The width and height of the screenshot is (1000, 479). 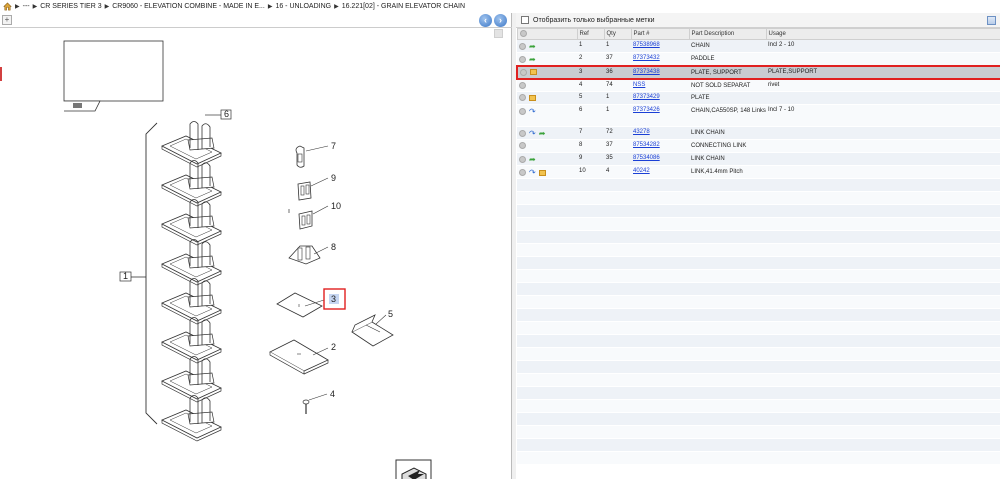 What do you see at coordinates (485, 20) in the screenshot?
I see `previous-button: ‹` at bounding box center [485, 20].